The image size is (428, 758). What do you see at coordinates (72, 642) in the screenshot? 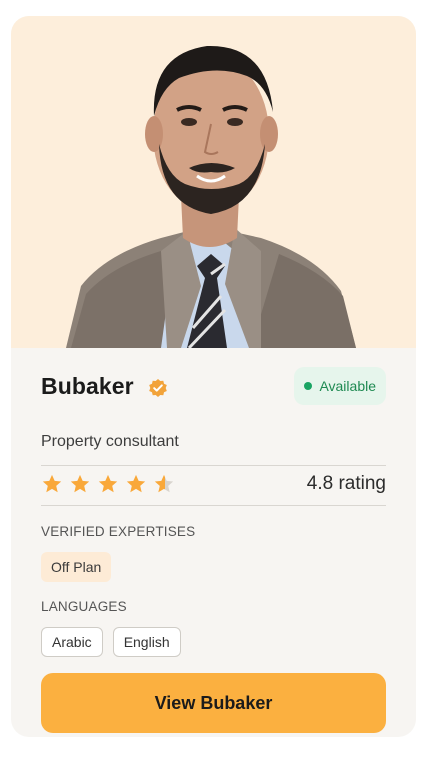
I see `language-chip: Arabic` at bounding box center [72, 642].